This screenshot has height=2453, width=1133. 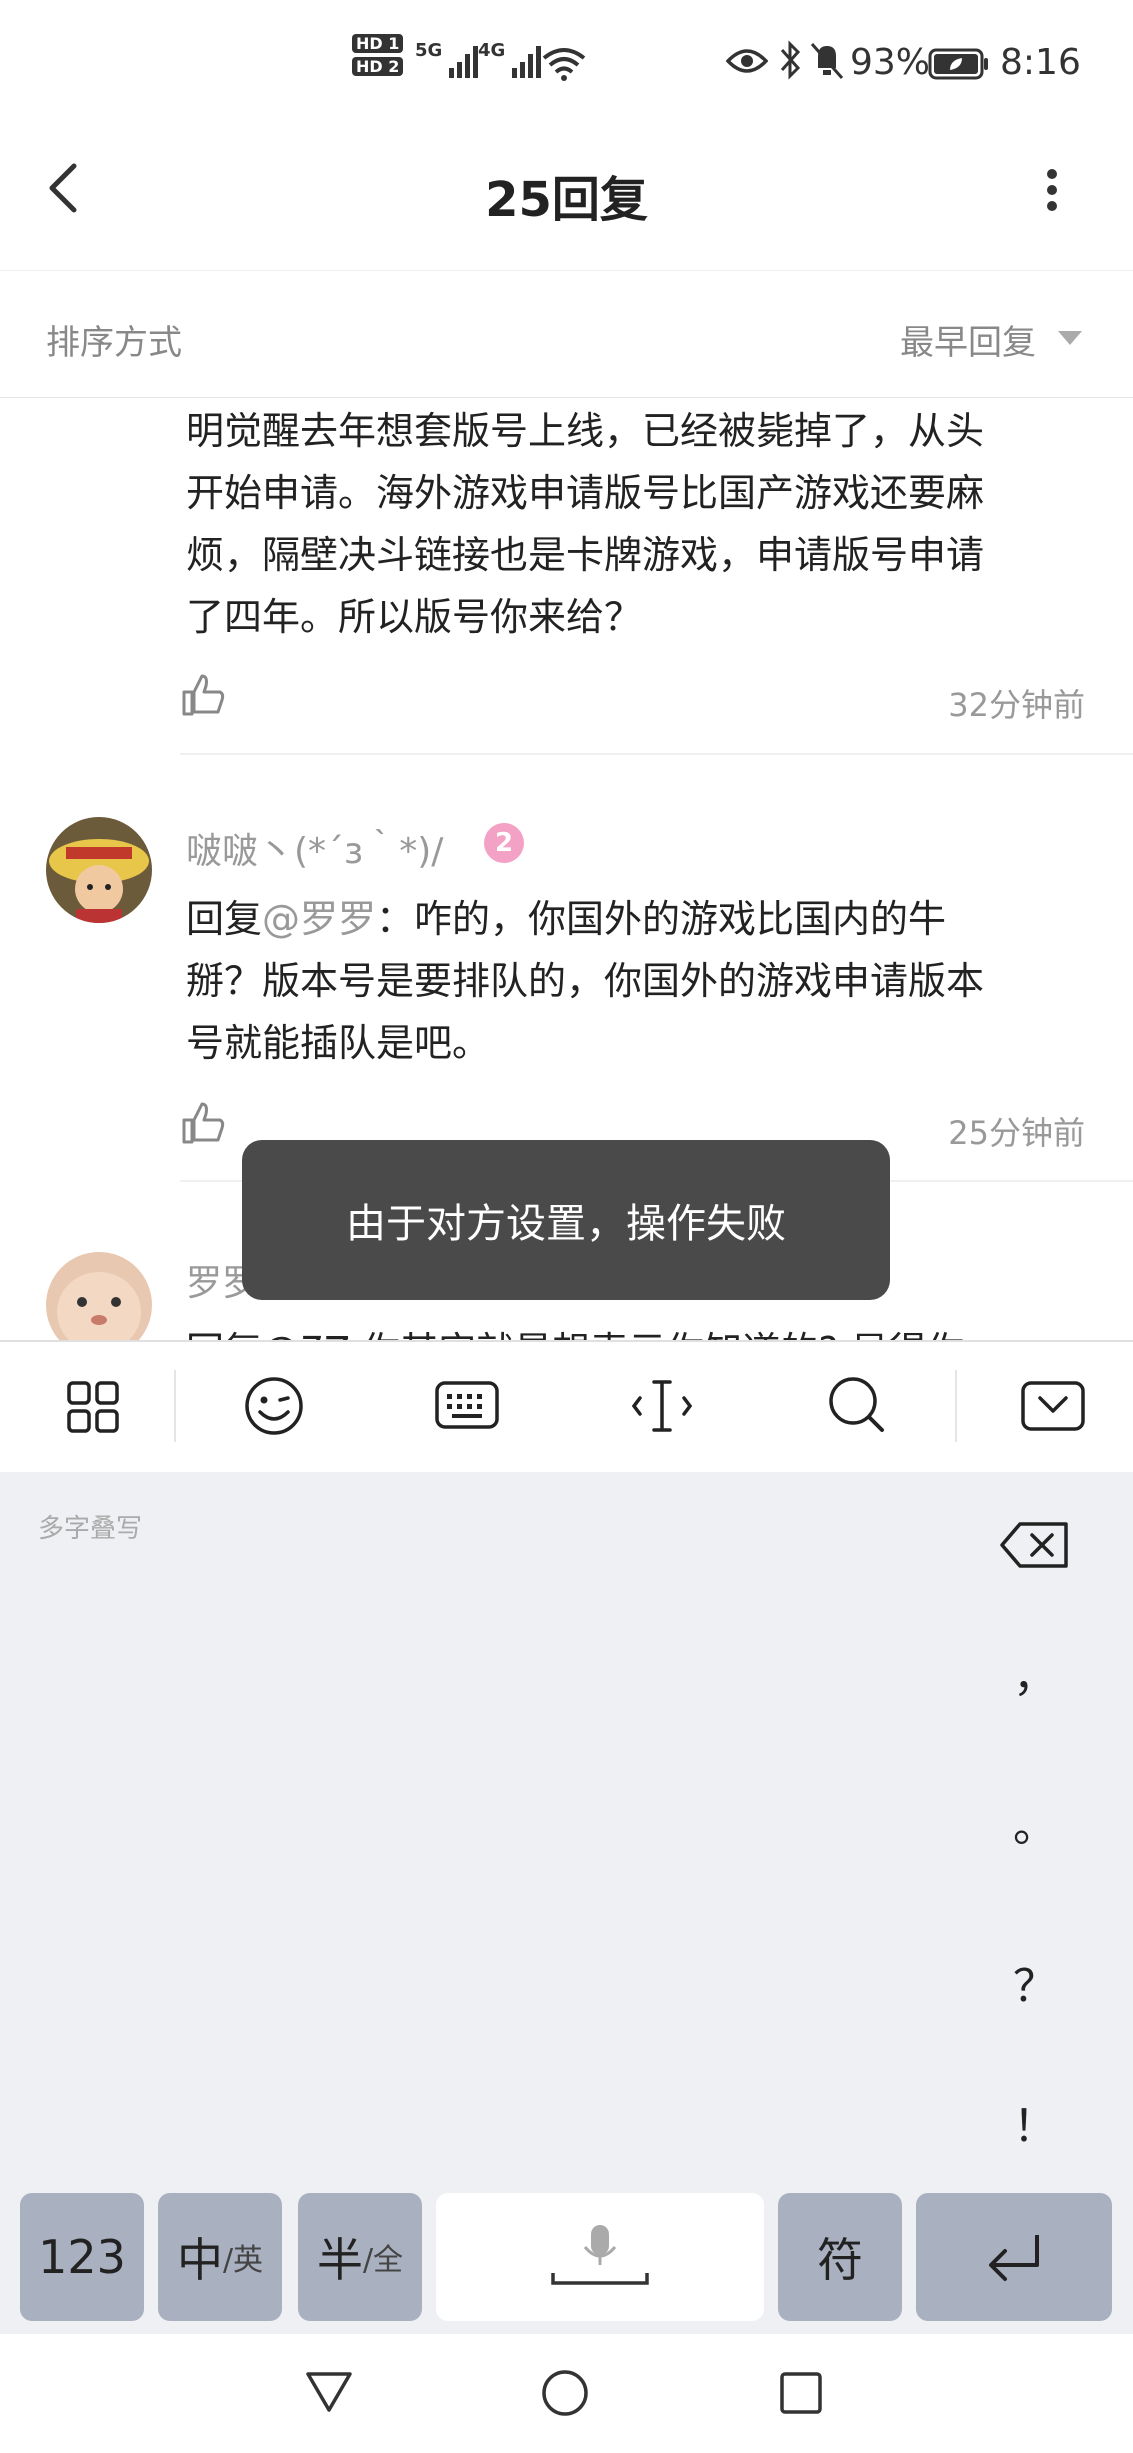 I want to click on width-sub-label: /全, so click(x=383, y=2260).